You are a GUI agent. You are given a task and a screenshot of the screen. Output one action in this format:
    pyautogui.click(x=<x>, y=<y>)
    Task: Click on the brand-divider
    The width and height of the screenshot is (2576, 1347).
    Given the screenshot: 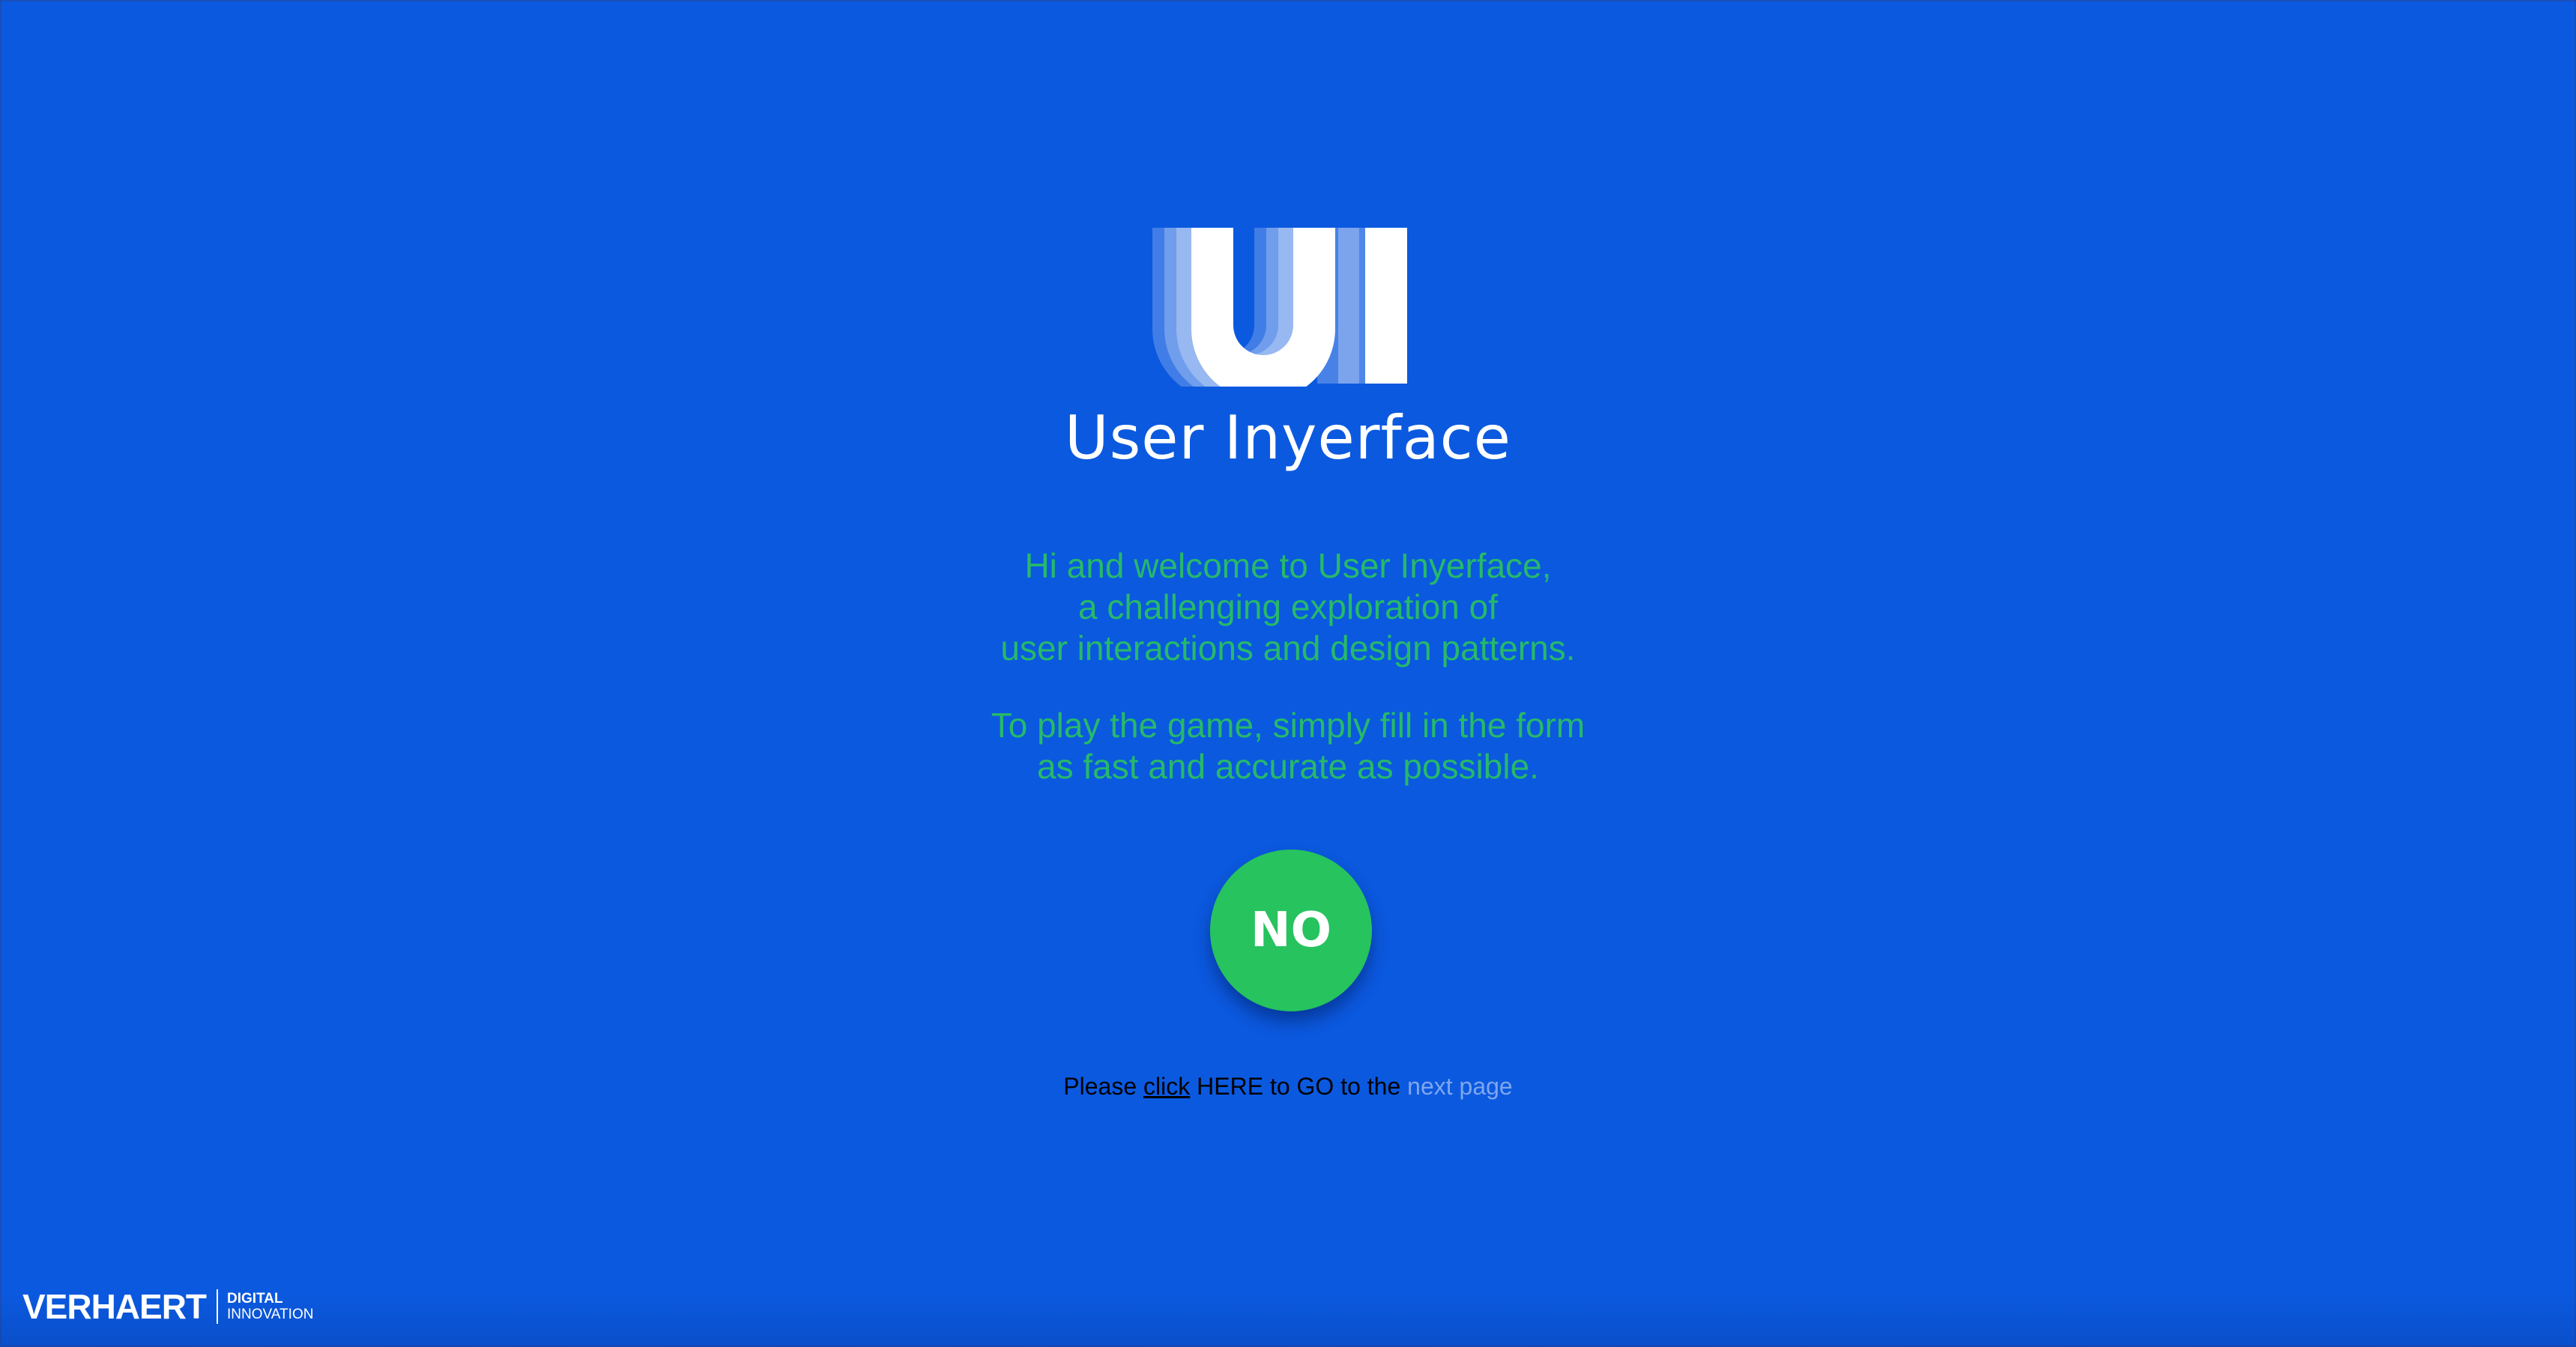 What is the action you would take?
    pyautogui.click(x=218, y=1306)
    